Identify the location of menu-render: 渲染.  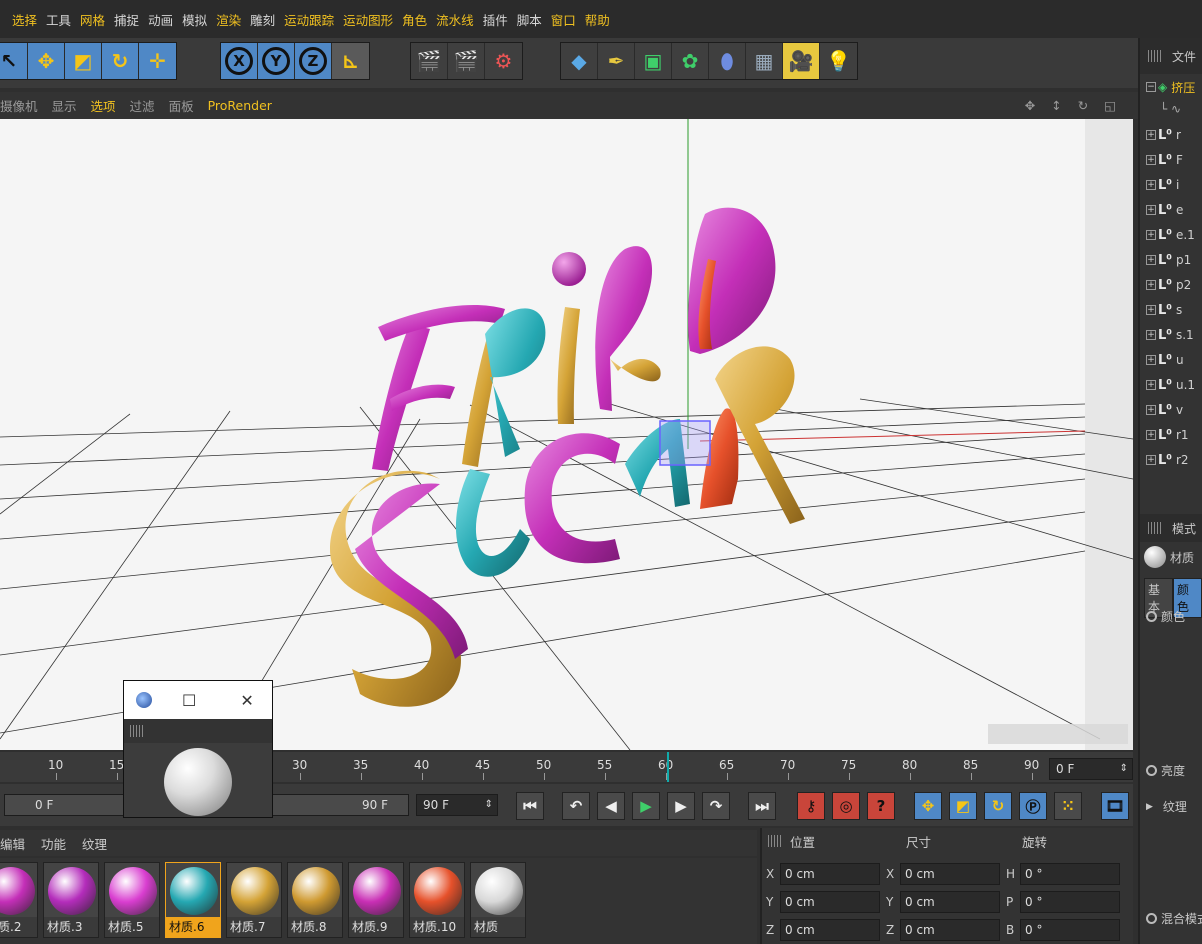
(228, 19).